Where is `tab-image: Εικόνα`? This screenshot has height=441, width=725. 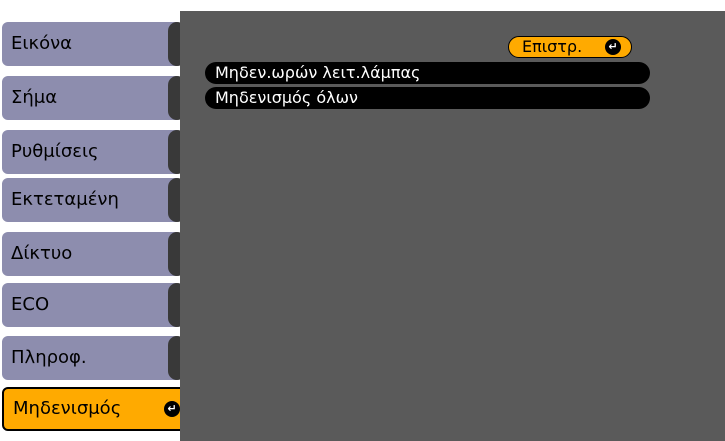 tab-image: Εικόνα is located at coordinates (94, 44).